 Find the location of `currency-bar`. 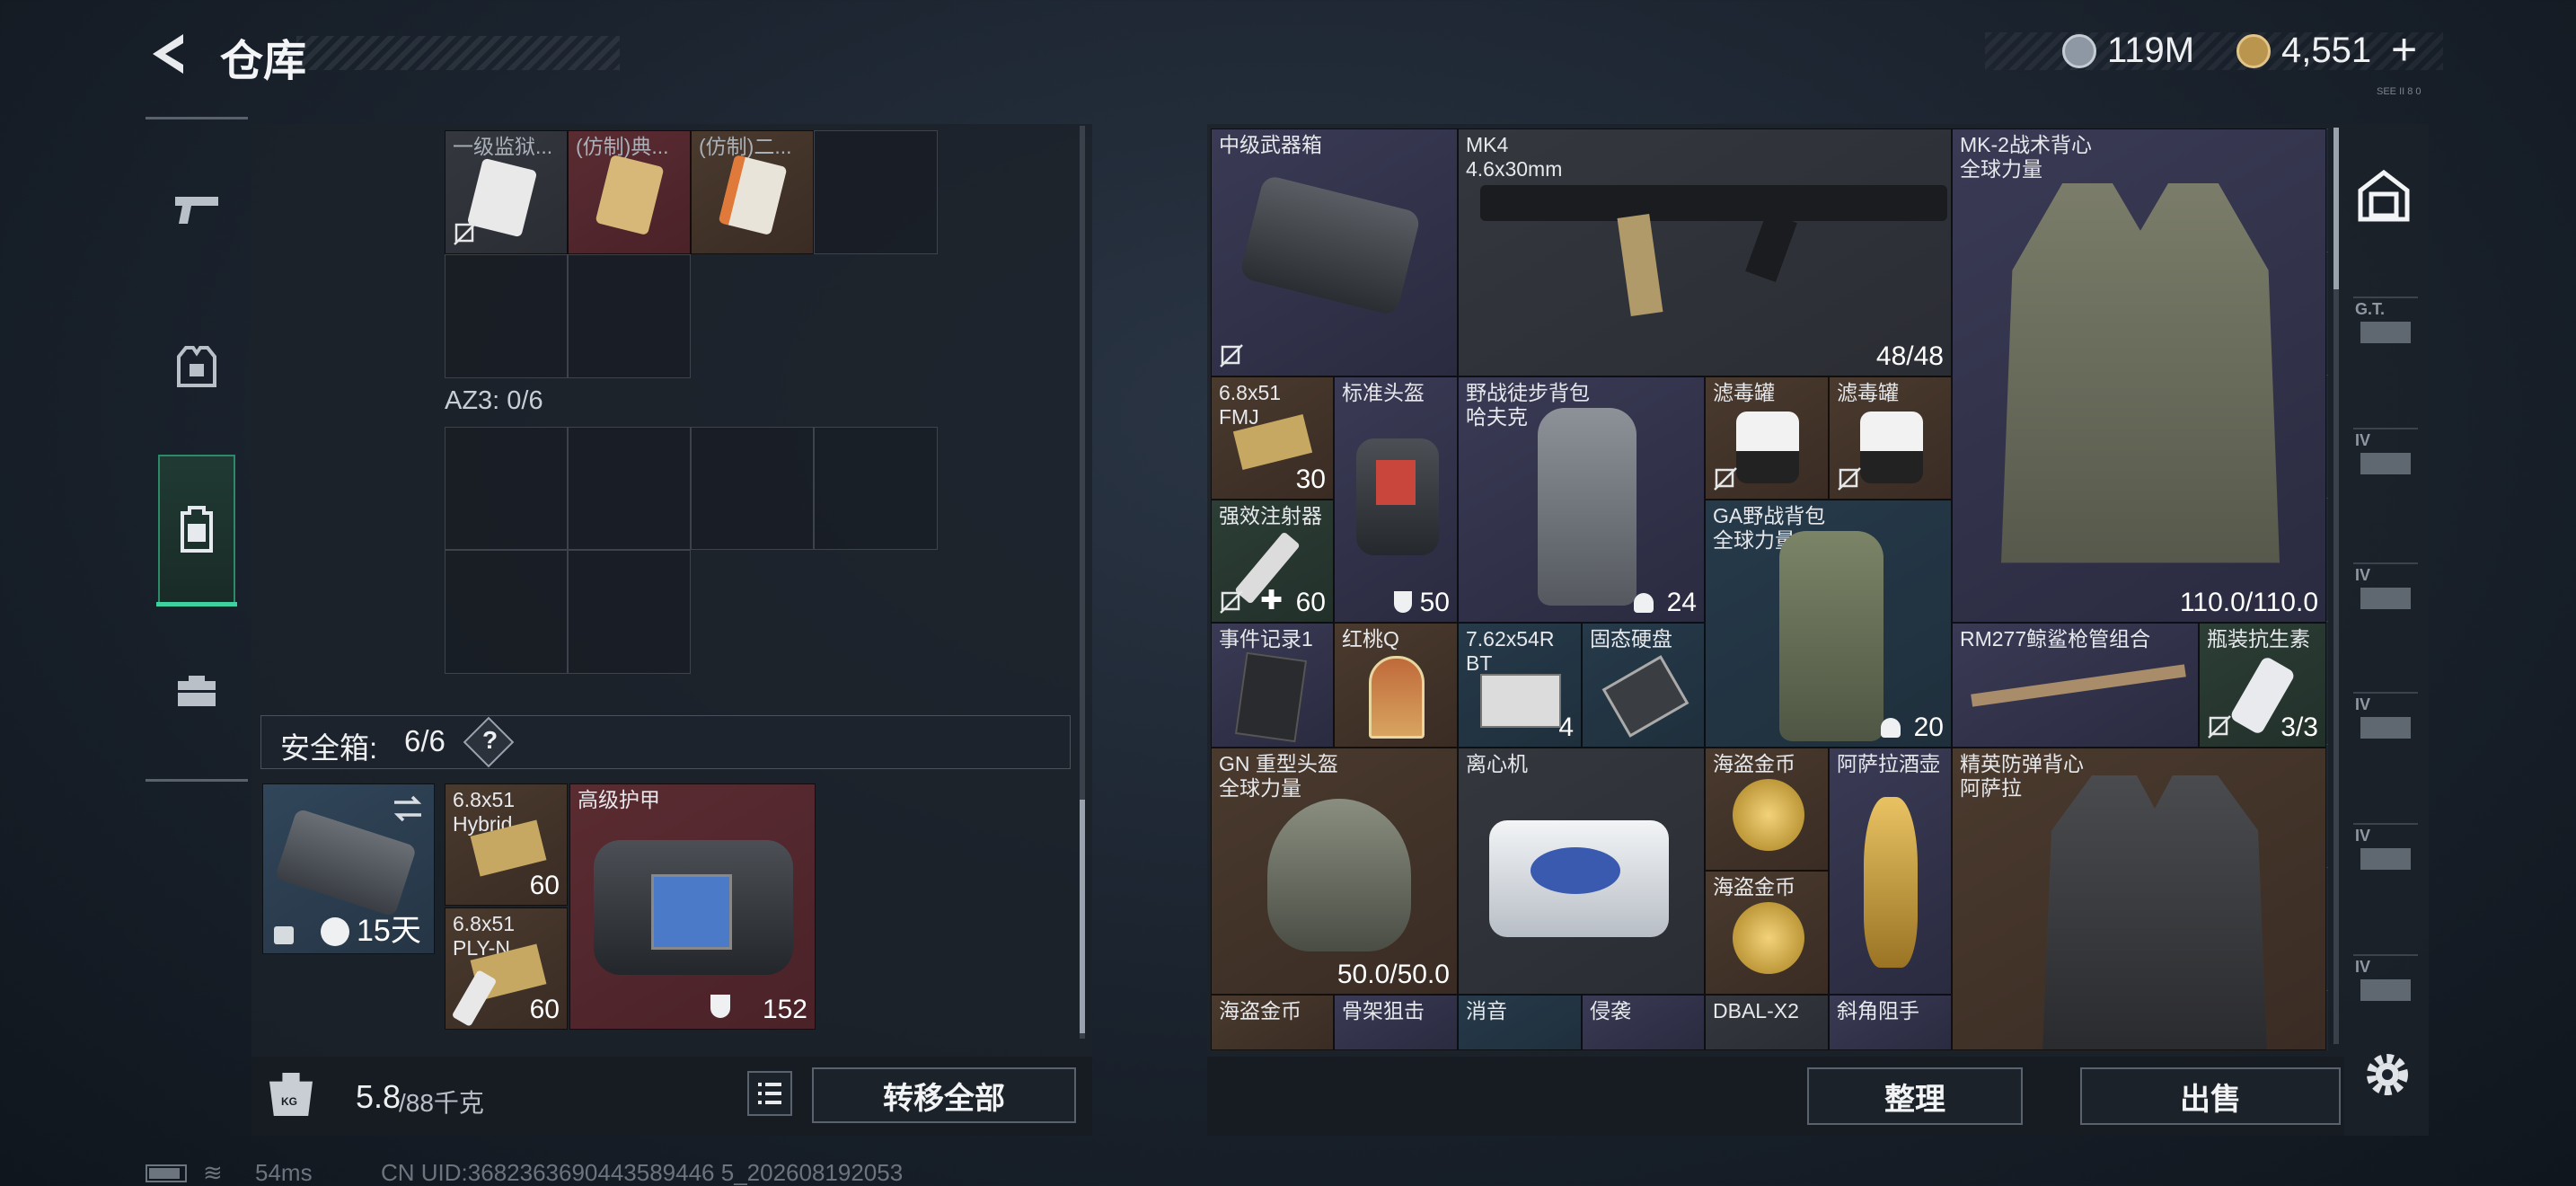

currency-bar is located at coordinates (2214, 51).